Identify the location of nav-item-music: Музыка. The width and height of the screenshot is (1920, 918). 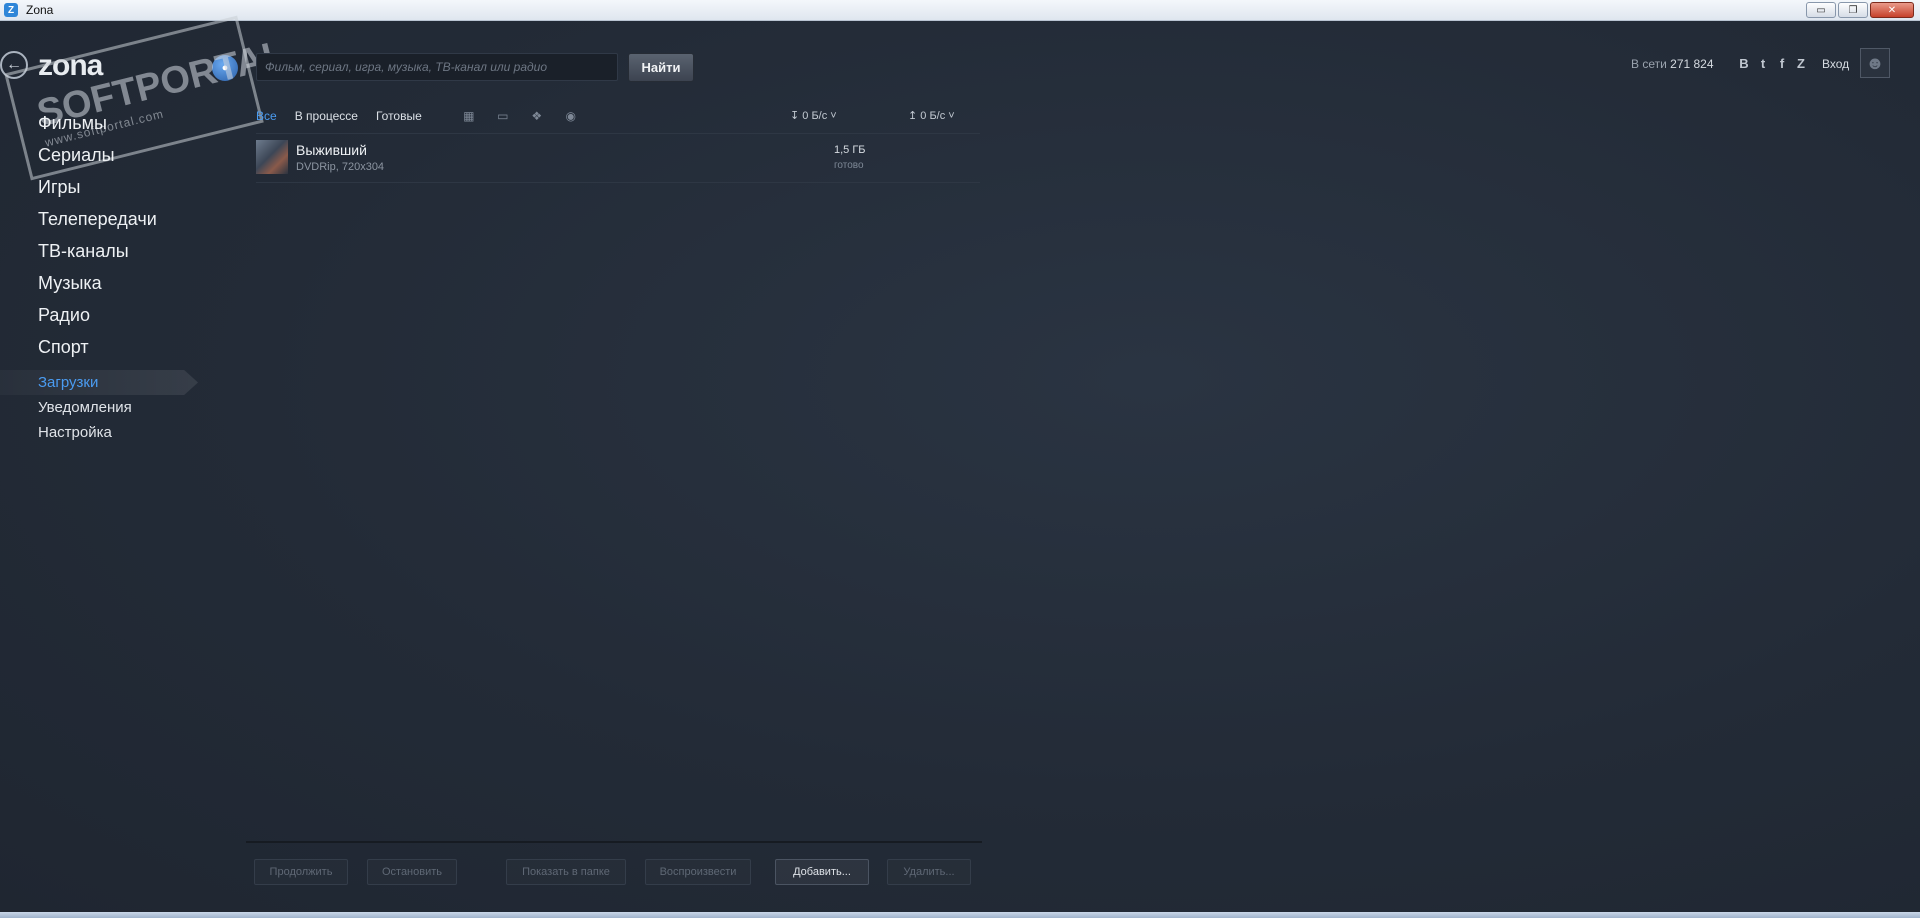
(97, 283).